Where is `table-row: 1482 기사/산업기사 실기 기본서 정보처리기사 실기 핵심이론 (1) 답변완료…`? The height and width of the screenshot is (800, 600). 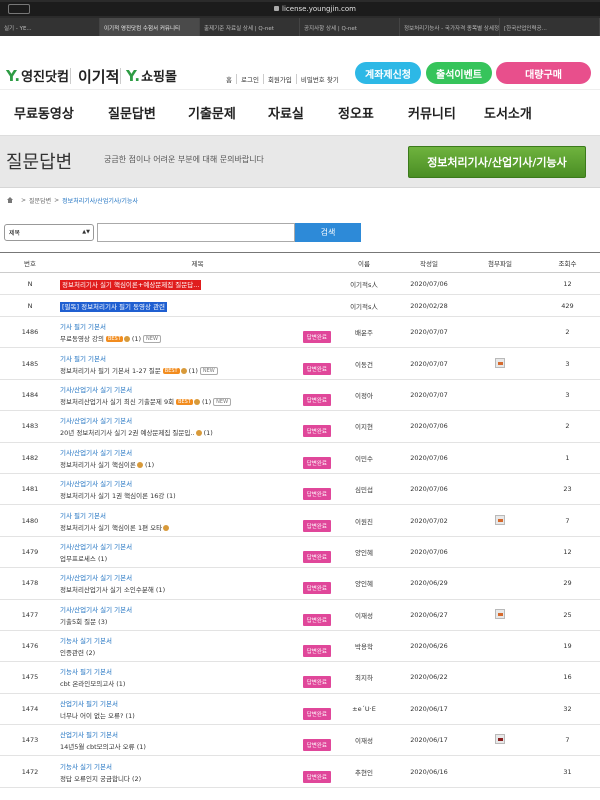 table-row: 1482 기사/산업기사 실기 기본서 정보처리기사 실기 핵심이론 (1) 답변완료… is located at coordinates (300, 458).